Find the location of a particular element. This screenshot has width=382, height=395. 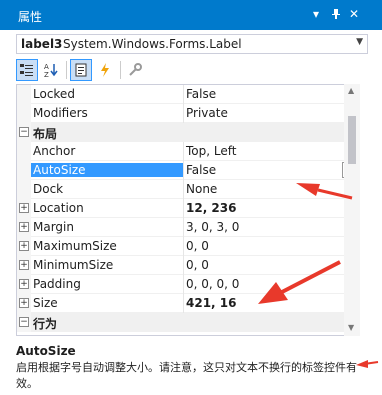

svg-text: Z is located at coordinates (46, 74).